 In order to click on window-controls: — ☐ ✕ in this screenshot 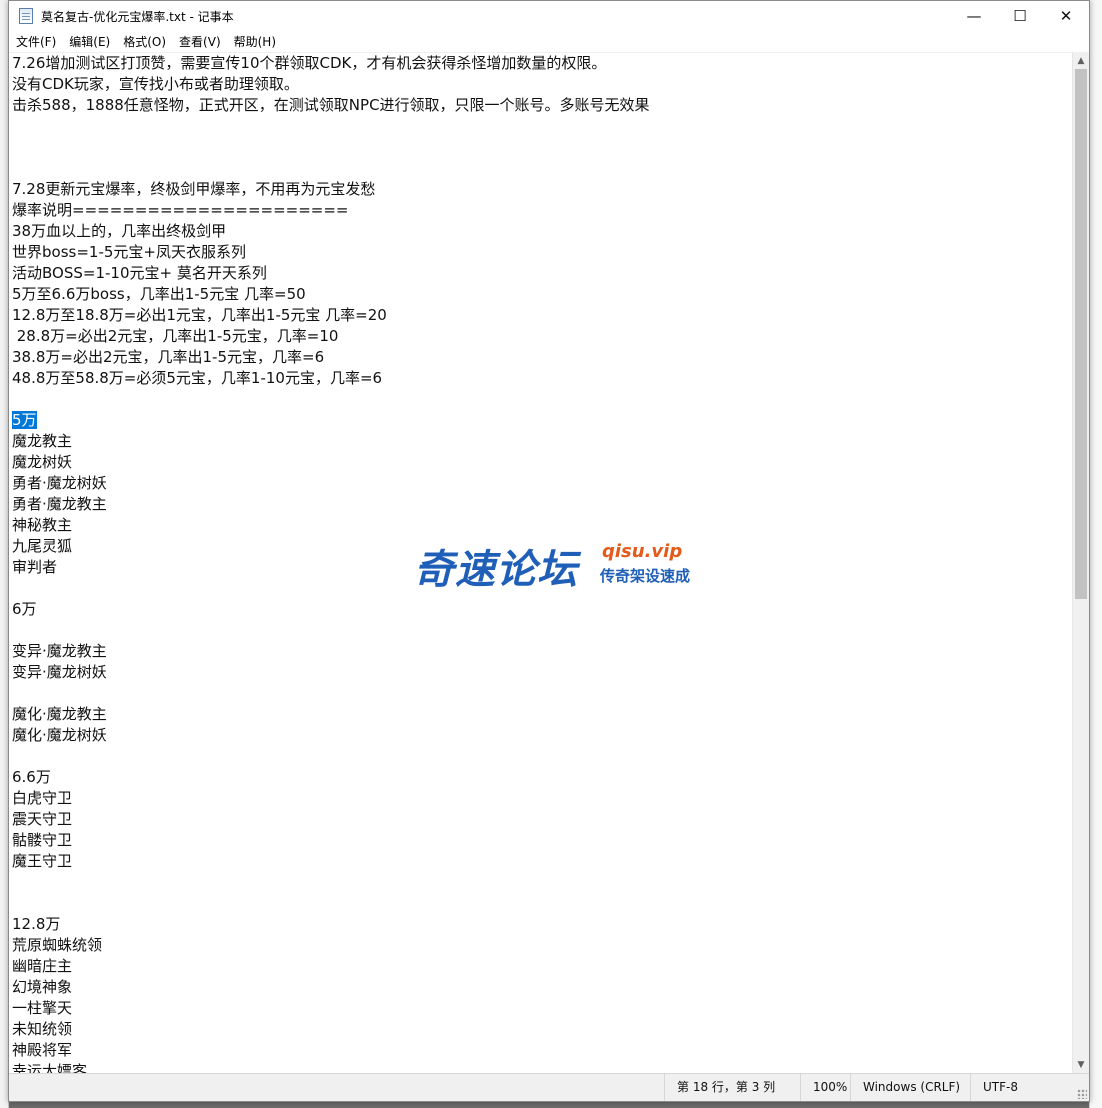, I will do `click(1020, 16)`.